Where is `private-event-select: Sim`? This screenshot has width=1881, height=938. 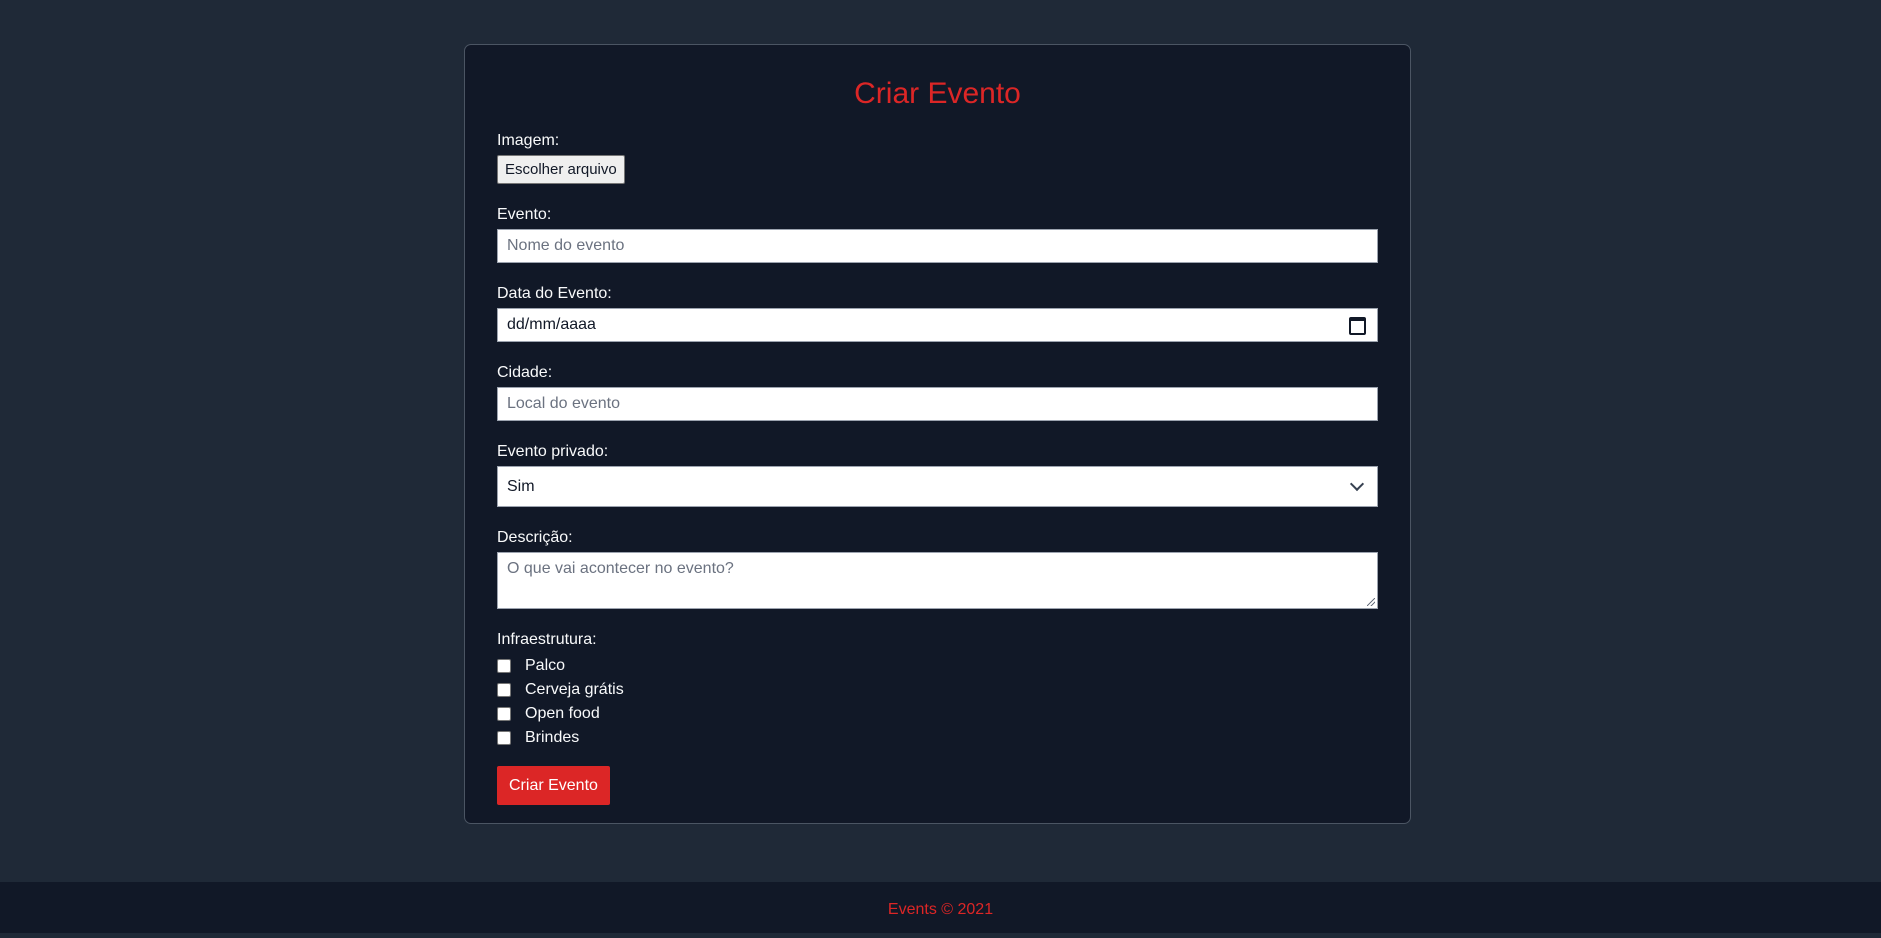
private-event-select: Sim is located at coordinates (937, 486).